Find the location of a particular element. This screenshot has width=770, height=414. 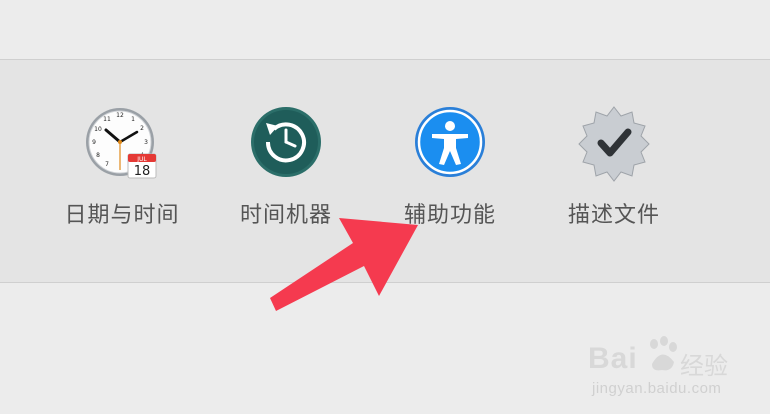

baidu-jingyan-watermark: Bai 经验 jingyan.baidu.com is located at coordinates (673, 370).